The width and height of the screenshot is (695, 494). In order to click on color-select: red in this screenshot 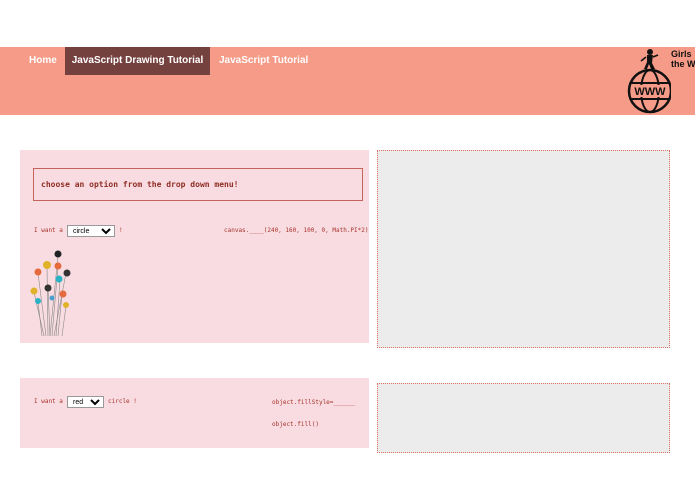, I will do `click(85, 402)`.